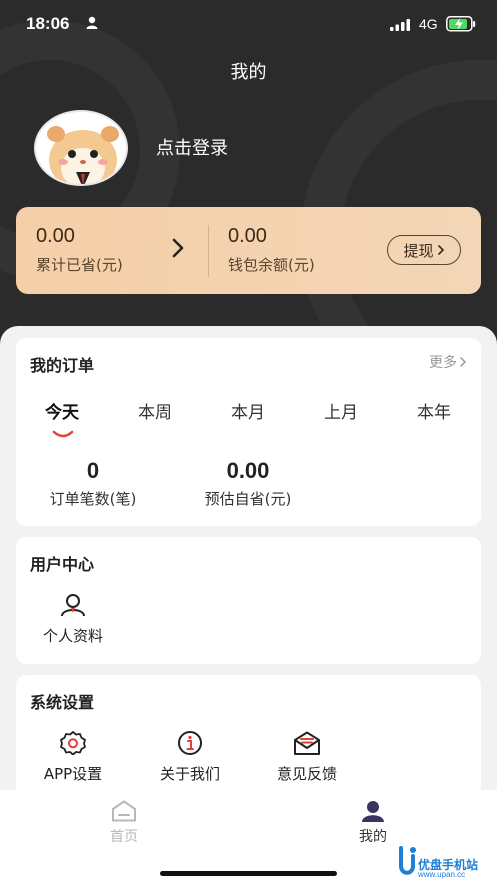 The height and width of the screenshot is (883, 497). I want to click on login-link: 点击登录, so click(192, 147).